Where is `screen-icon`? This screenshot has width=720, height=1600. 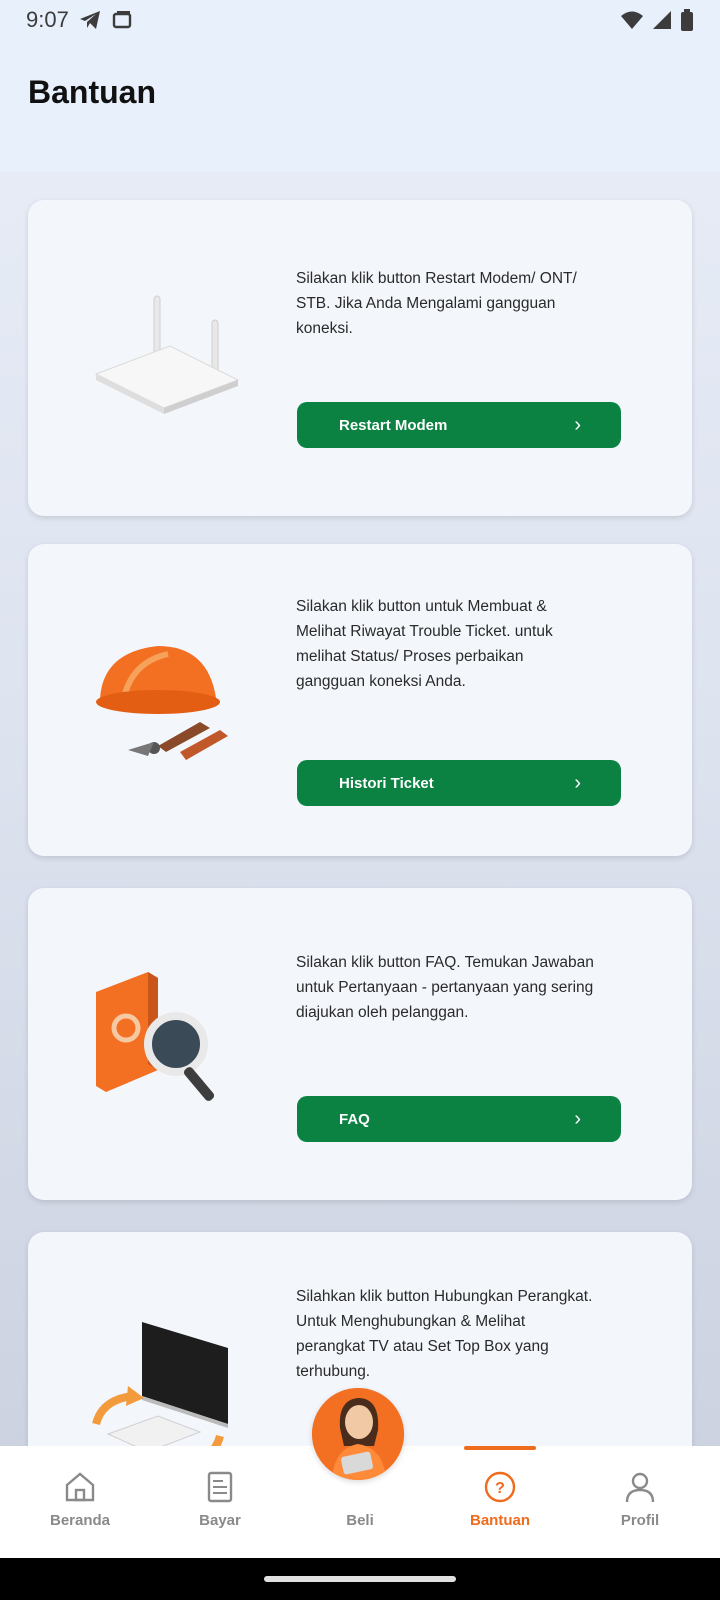 screen-icon is located at coordinates (122, 20).